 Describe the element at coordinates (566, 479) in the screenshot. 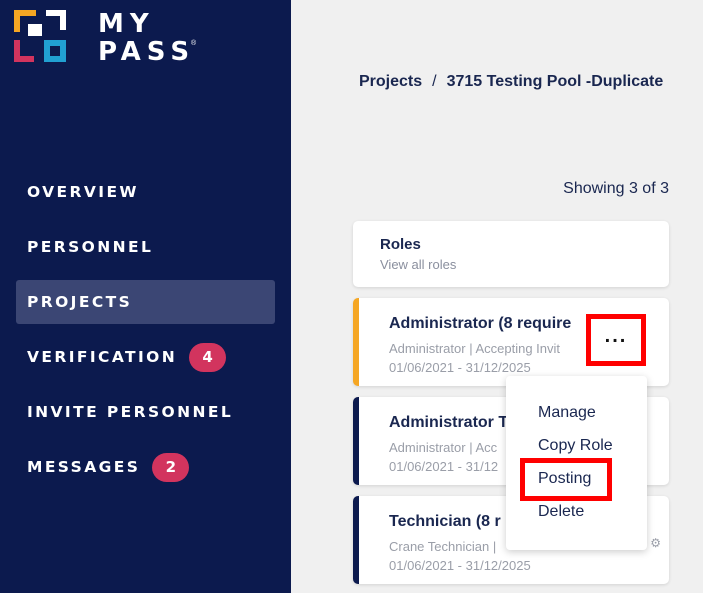

I see `posting-highlight-box` at that location.